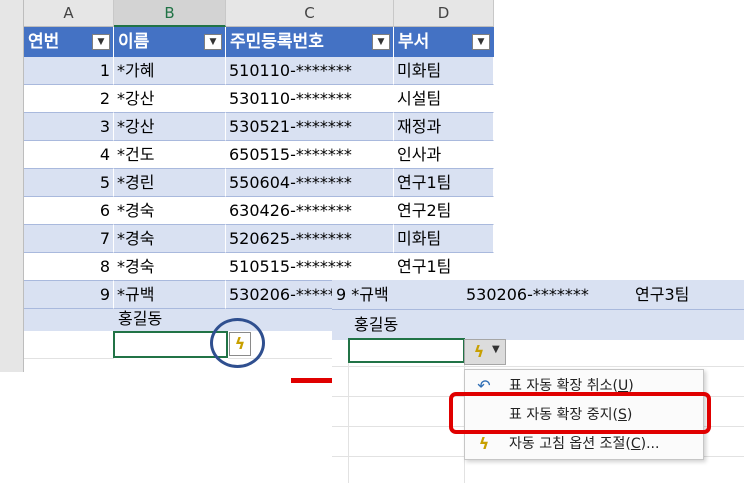 This screenshot has width=744, height=483. Describe the element at coordinates (277, 42) in the screenshot. I see `header-label: 주민등록번호` at that location.